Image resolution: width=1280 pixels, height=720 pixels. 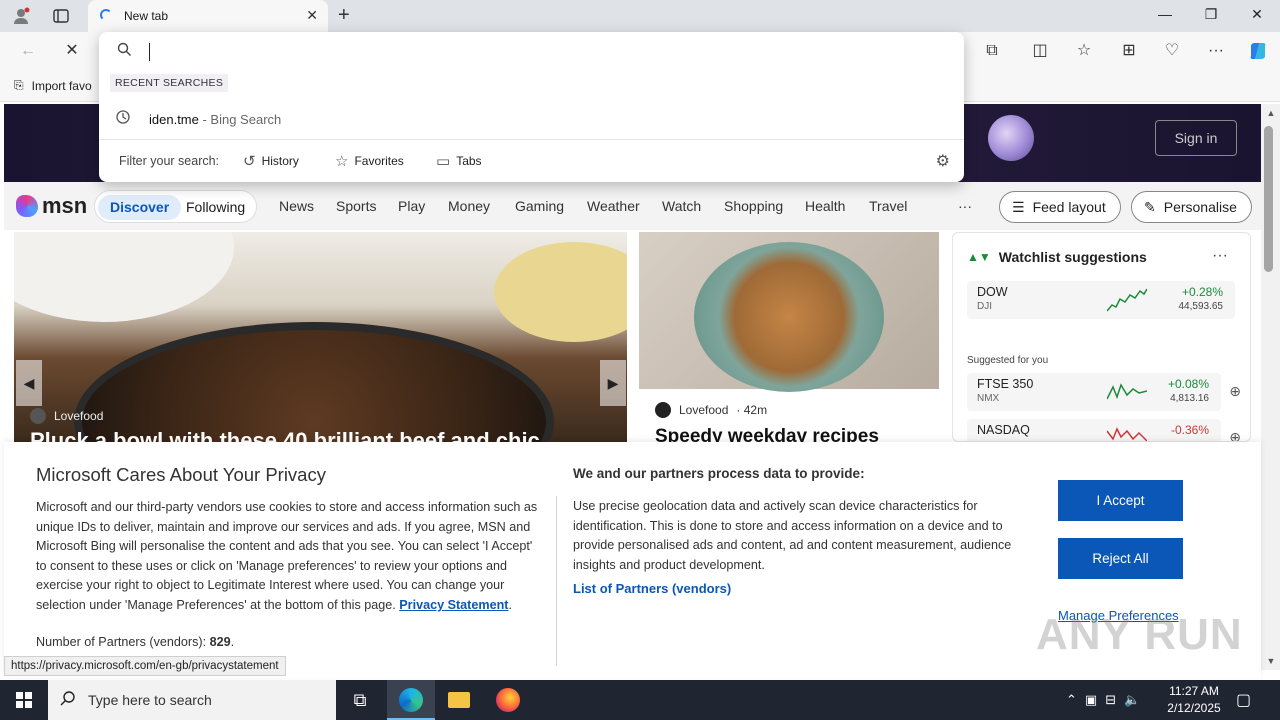 I want to click on nav-weather: Weather, so click(x=613, y=206).